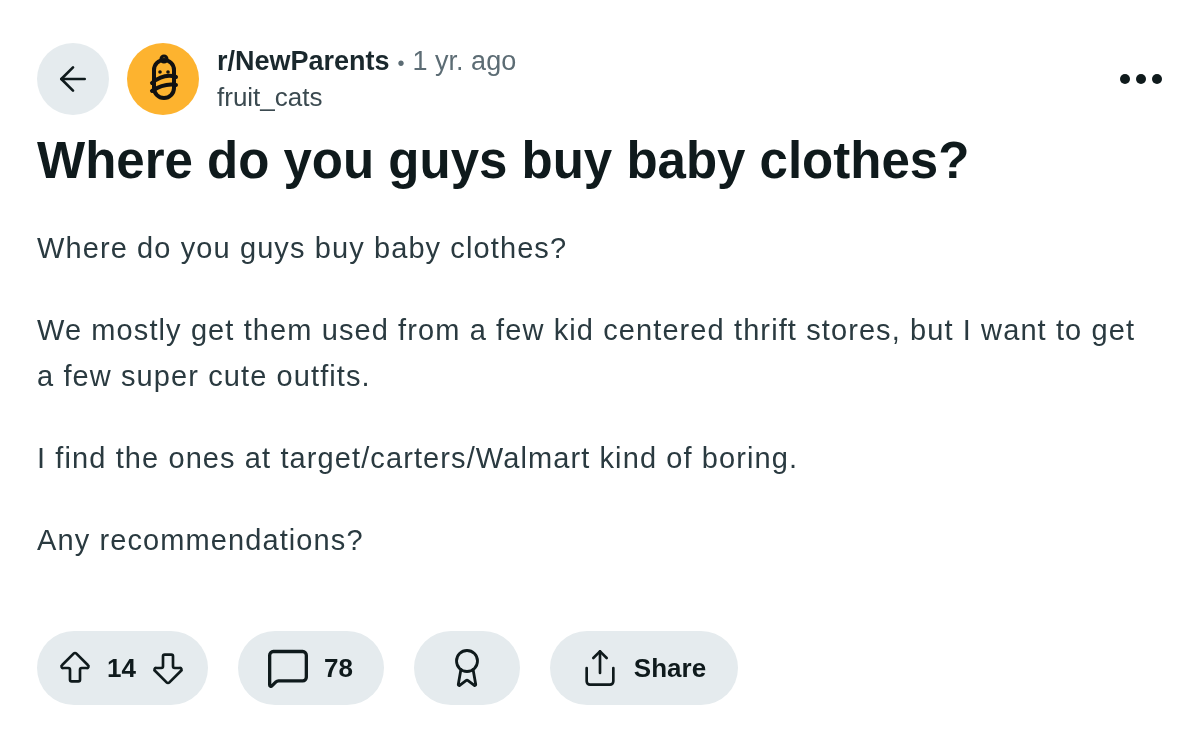  What do you see at coordinates (121, 668) in the screenshot?
I see `vote-score: 14` at bounding box center [121, 668].